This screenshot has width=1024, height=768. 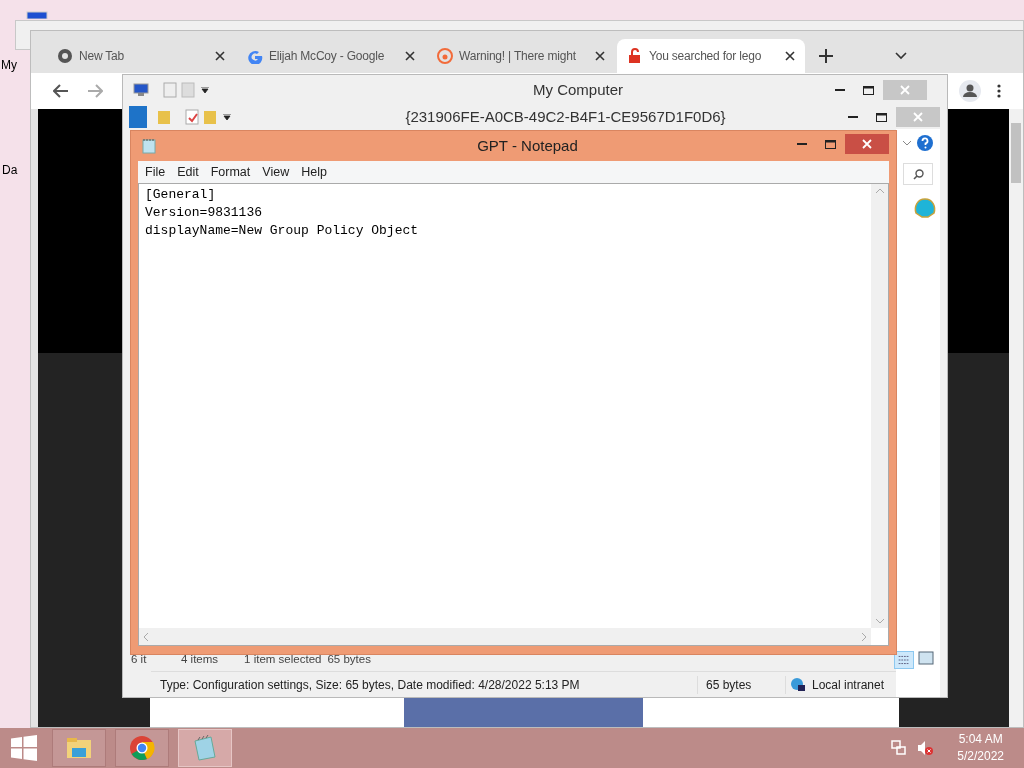 What do you see at coordinates (255, 56) in the screenshot?
I see `google-logo-icon` at bounding box center [255, 56].